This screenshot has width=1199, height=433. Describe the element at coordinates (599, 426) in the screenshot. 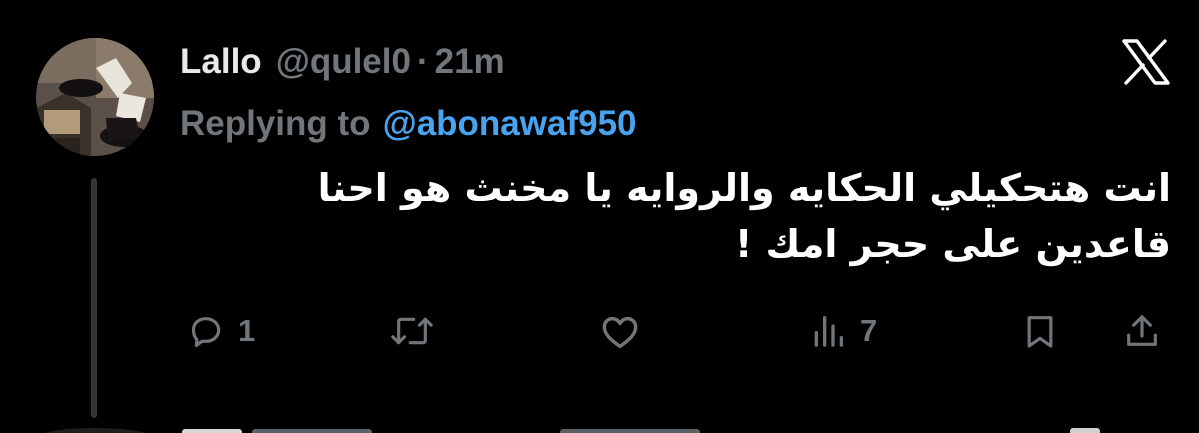

I see `next-tweet-preview` at that location.